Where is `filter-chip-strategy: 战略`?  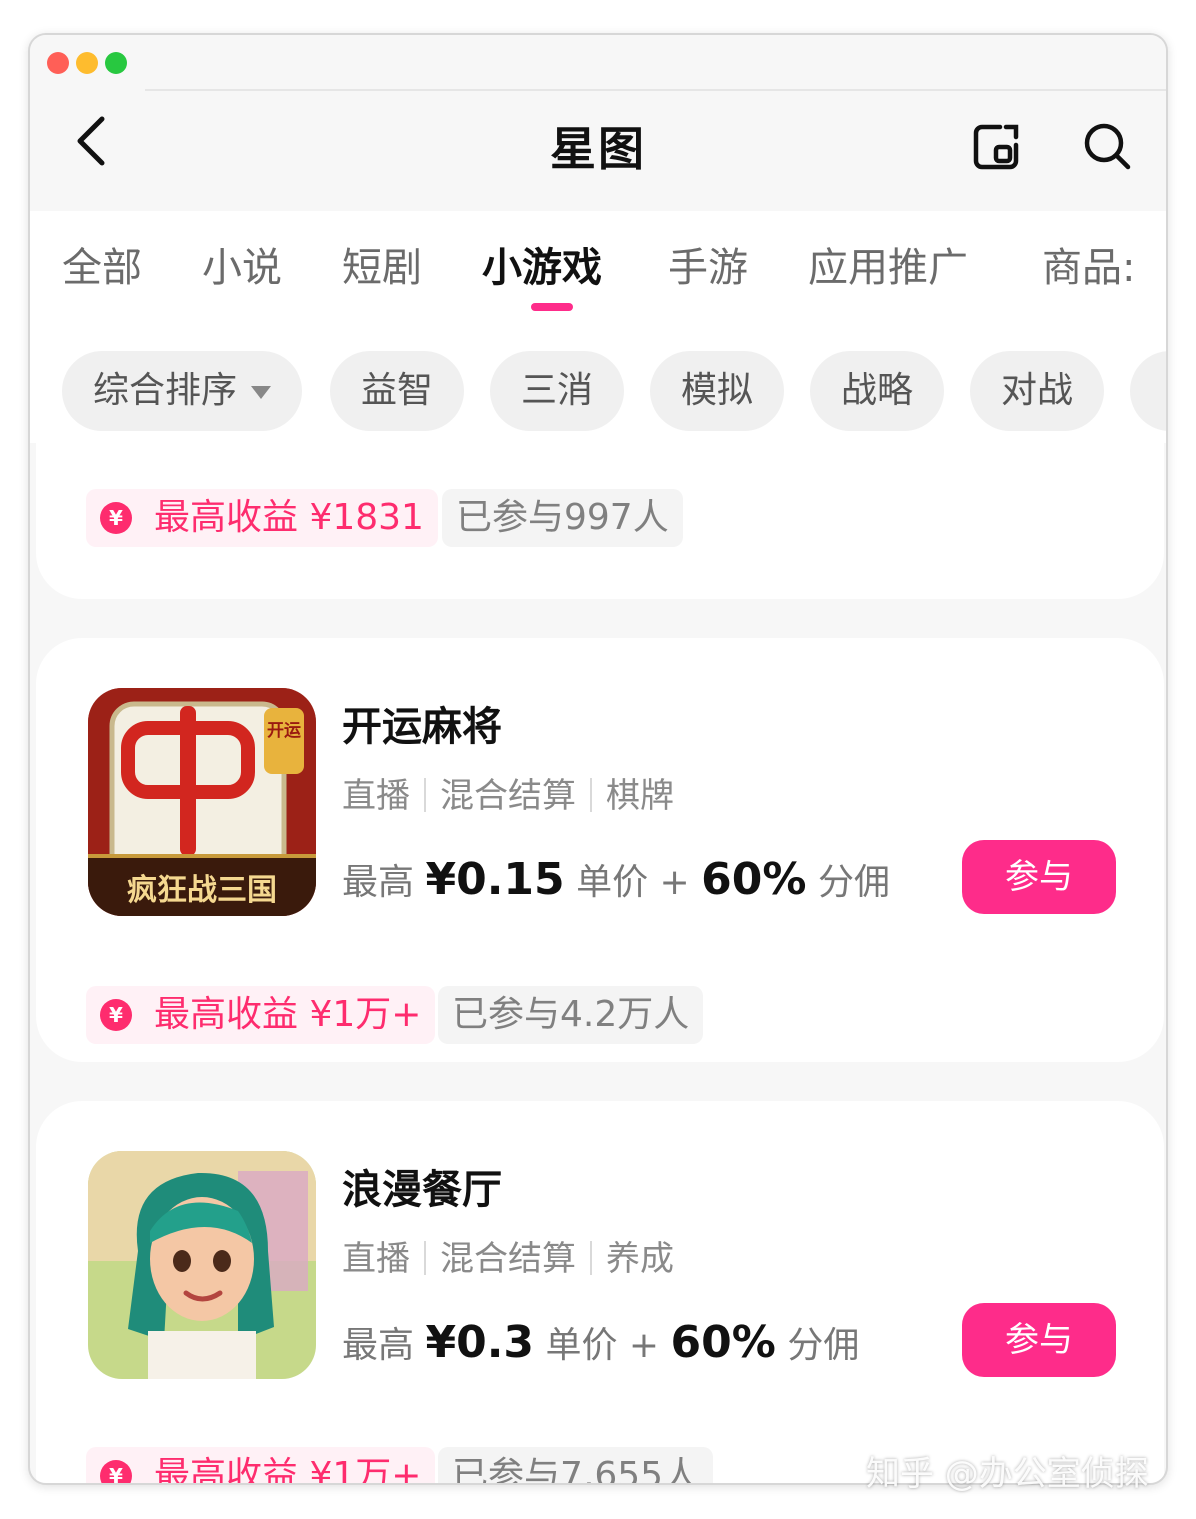
filter-chip-strategy: 战略 is located at coordinates (877, 391).